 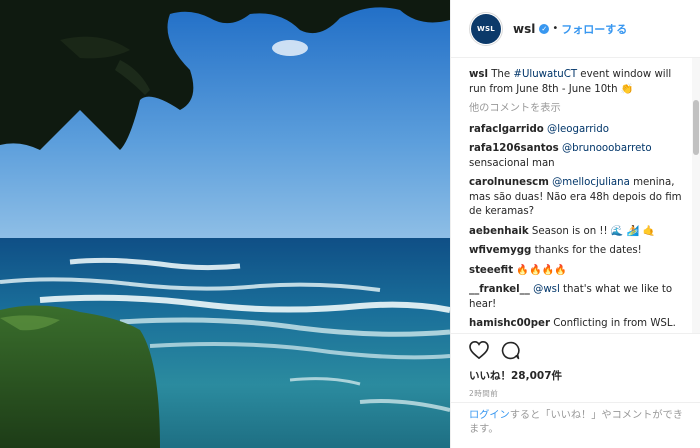 I want to click on comment-username: __frankel__, so click(x=499, y=289).